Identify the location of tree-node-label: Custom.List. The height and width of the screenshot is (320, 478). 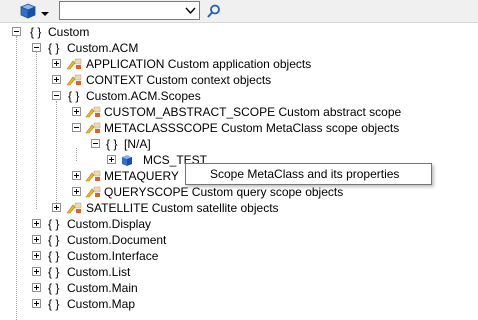
(99, 272).